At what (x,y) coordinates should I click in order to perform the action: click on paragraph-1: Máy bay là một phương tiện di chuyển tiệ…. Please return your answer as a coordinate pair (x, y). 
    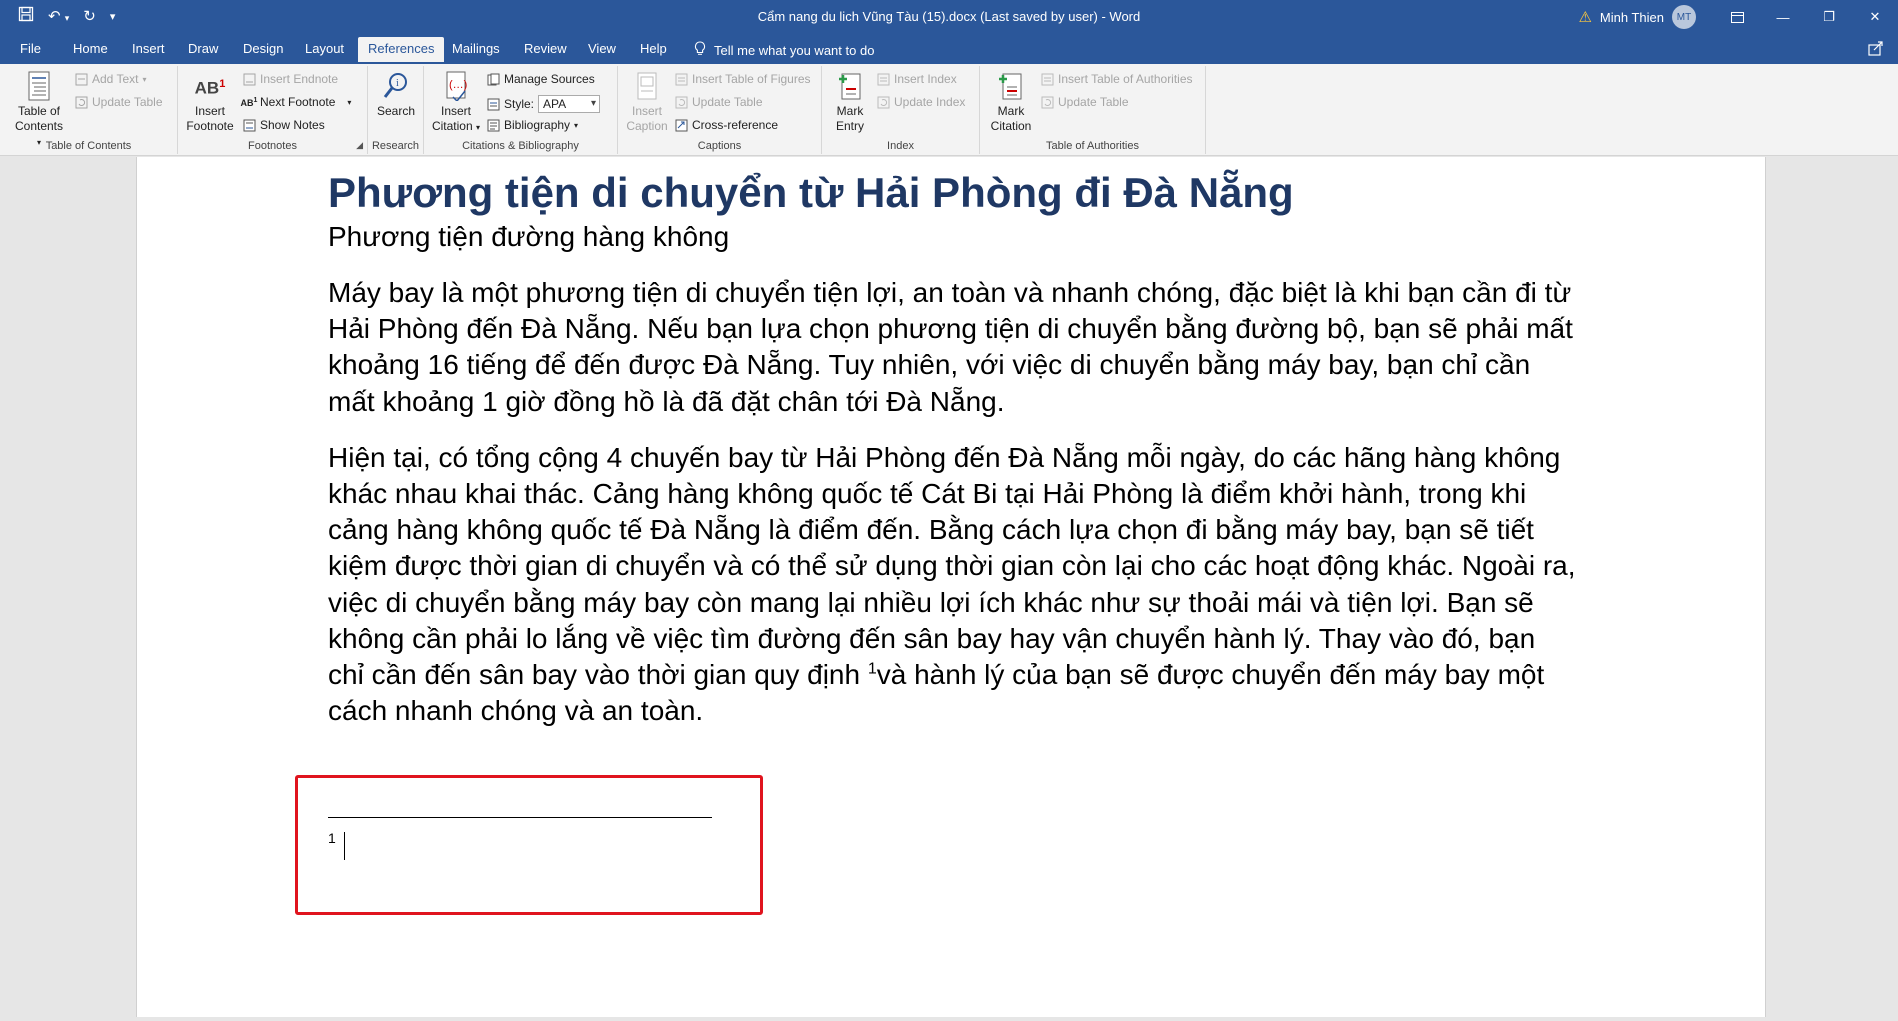
    Looking at the image, I should click on (953, 347).